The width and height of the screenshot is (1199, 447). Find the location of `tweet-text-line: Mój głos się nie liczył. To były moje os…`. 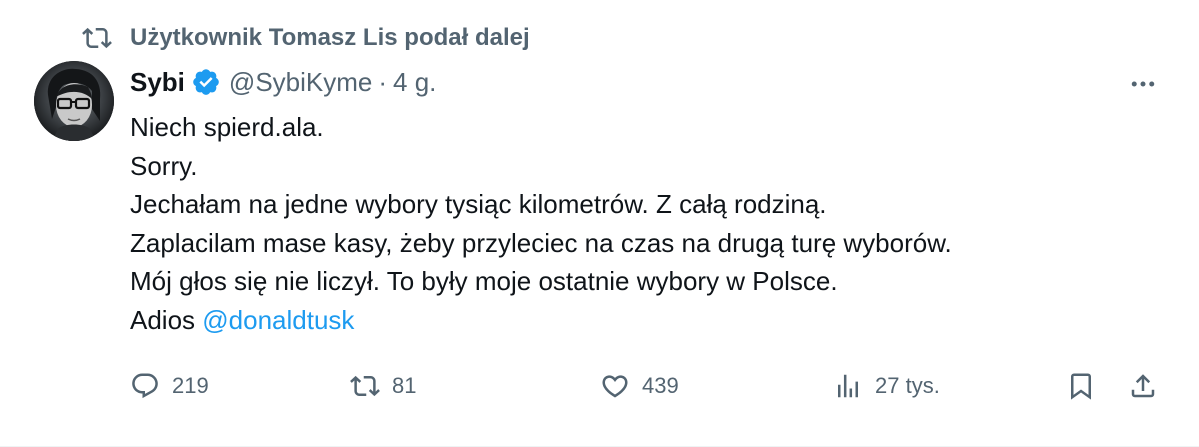

tweet-text-line: Mój głos się nie liczył. To były moje os… is located at coordinates (484, 281).